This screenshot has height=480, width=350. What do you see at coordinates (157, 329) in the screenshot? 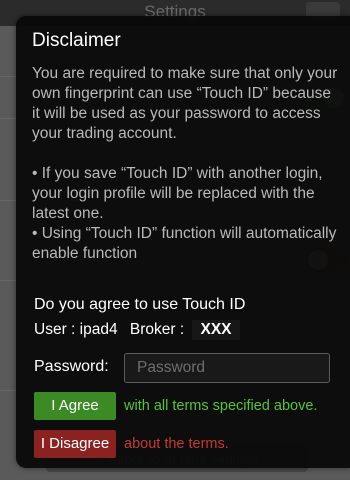
I see `broker-label: Broker :` at bounding box center [157, 329].